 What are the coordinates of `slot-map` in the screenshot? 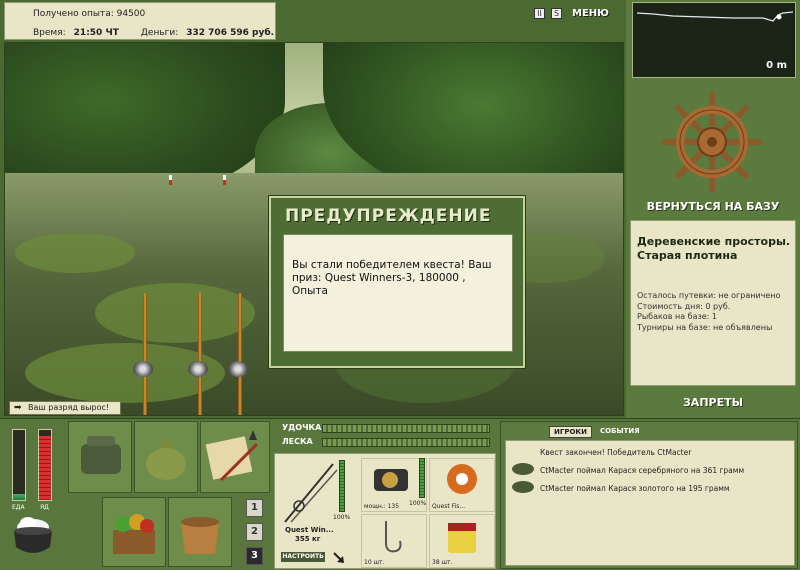 It's located at (235, 457).